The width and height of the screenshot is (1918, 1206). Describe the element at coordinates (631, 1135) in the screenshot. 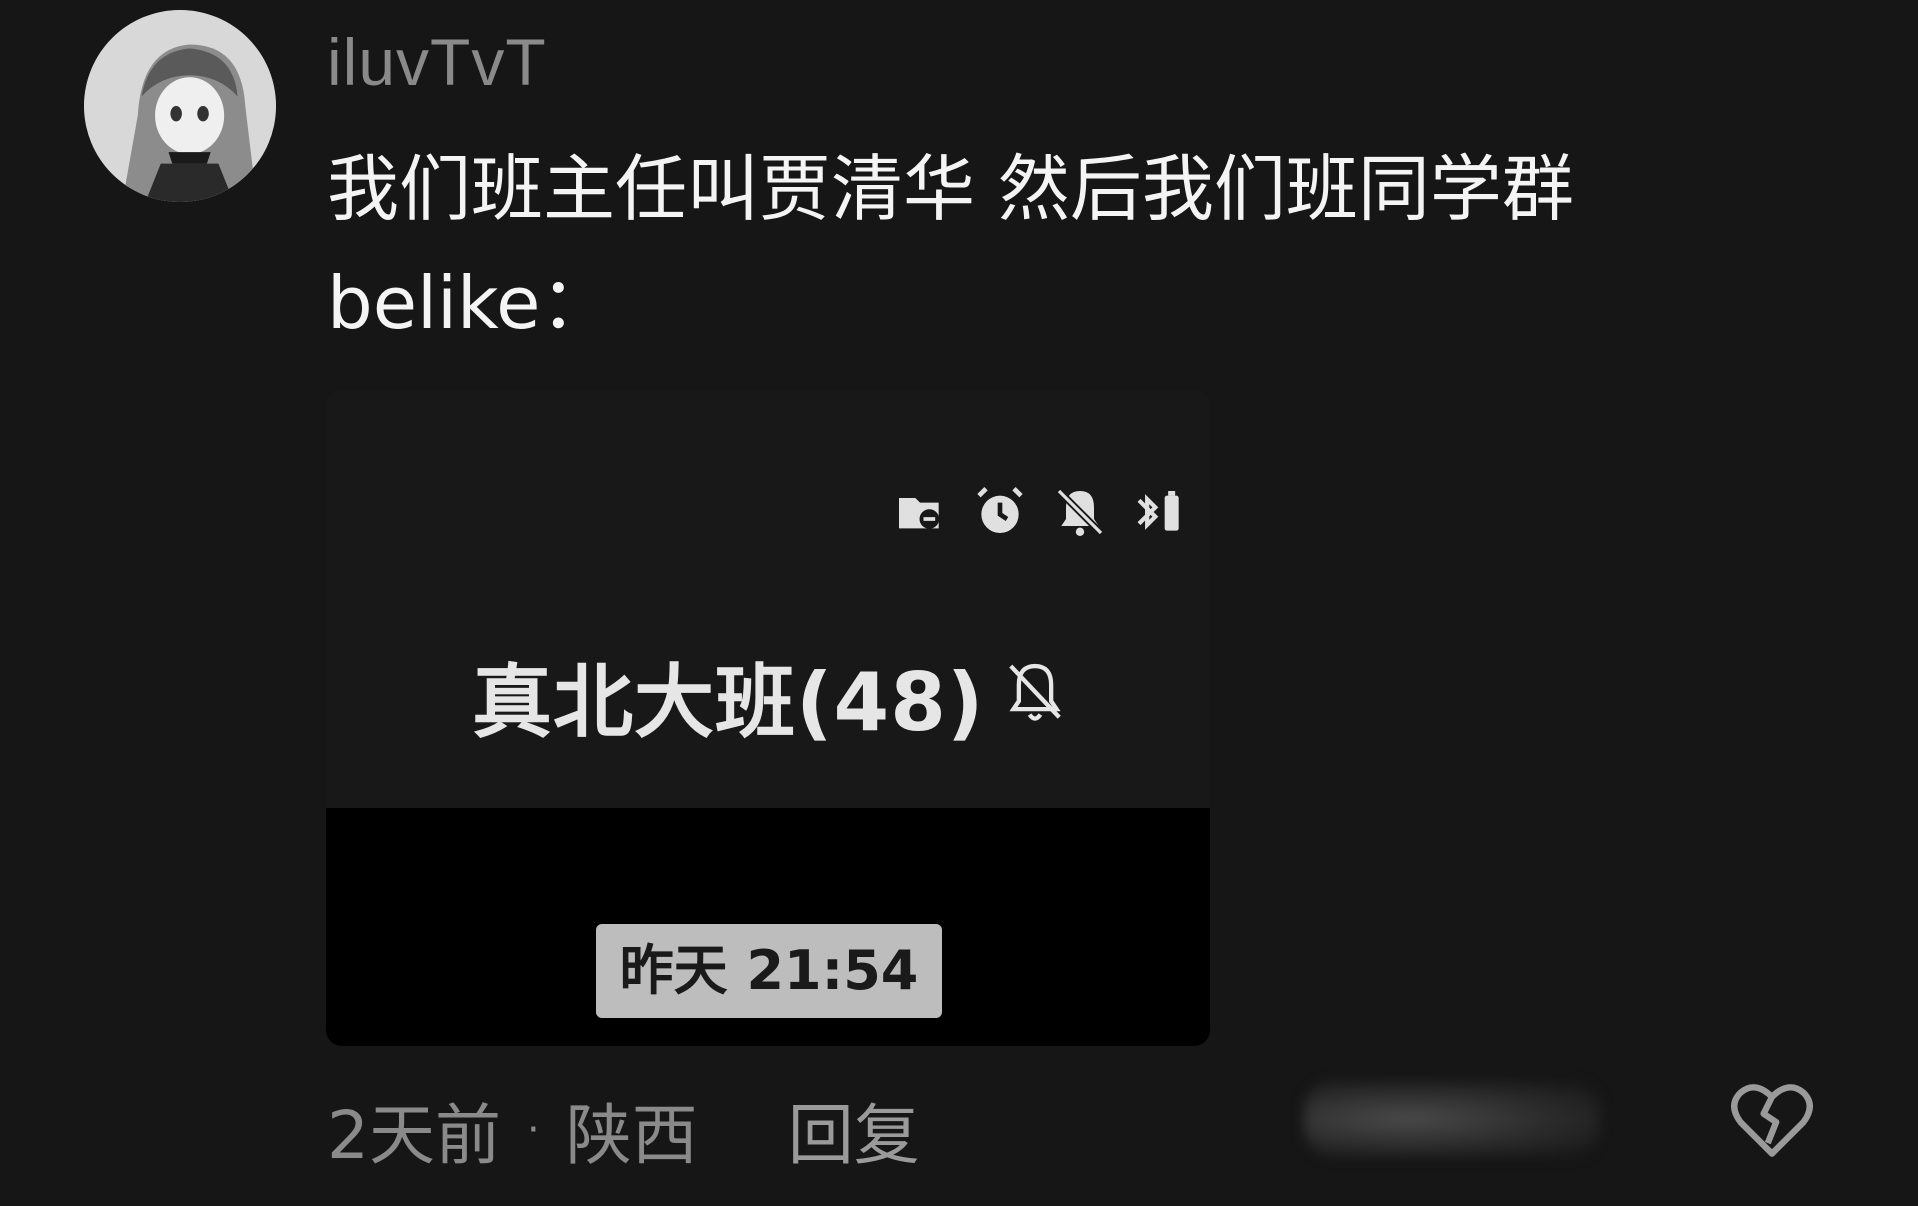

I see `location: 陕西` at that location.